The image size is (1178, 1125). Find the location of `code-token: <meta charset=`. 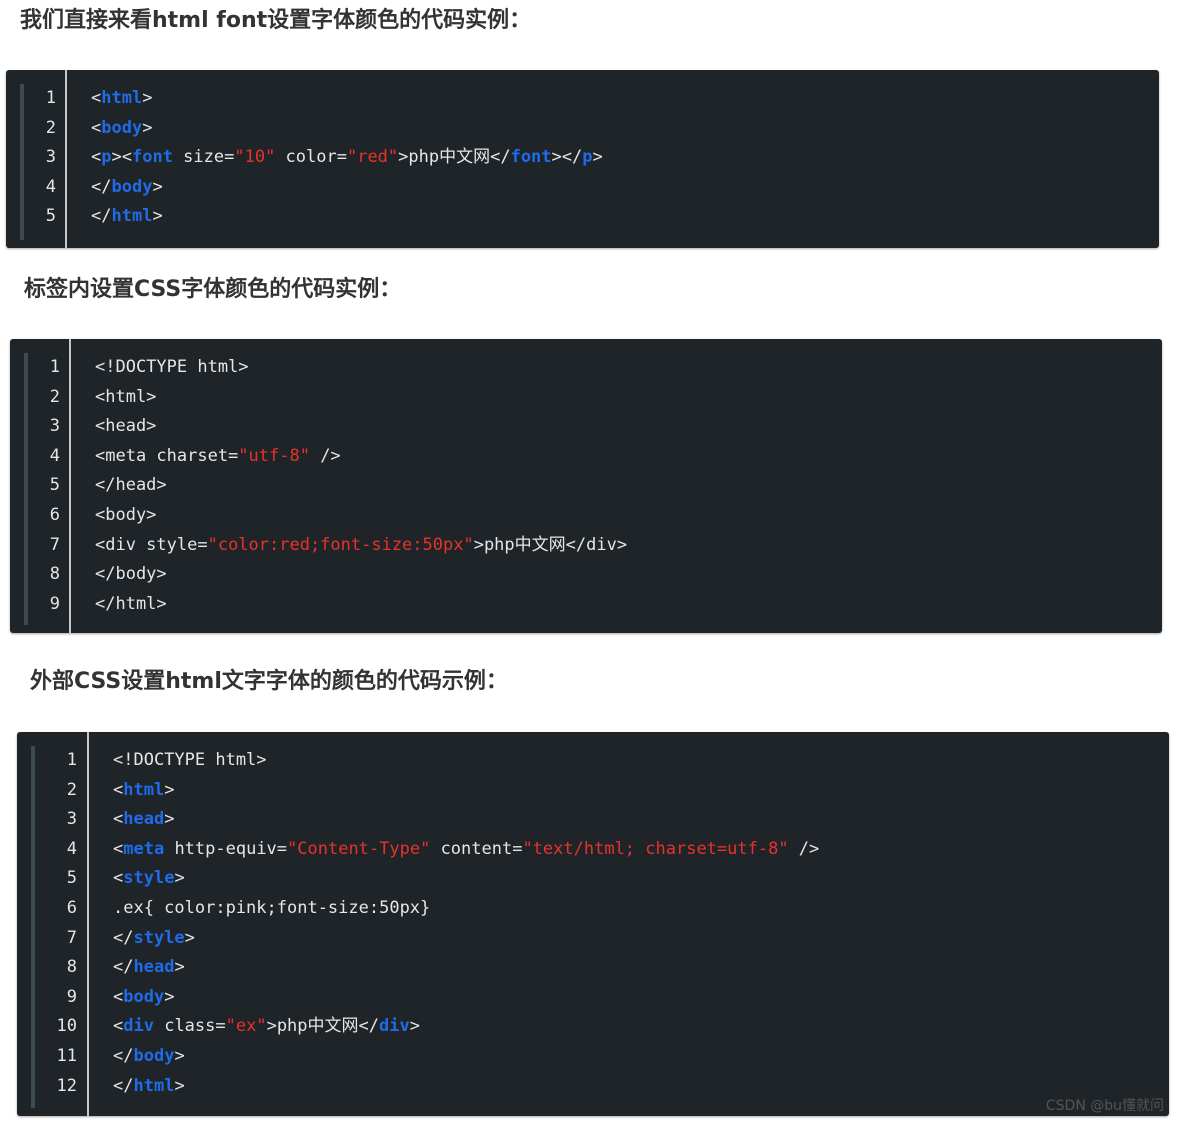

code-token: <meta charset= is located at coordinates (167, 455).